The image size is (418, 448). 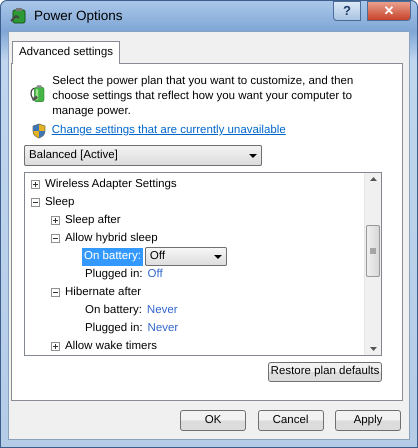 What do you see at coordinates (66, 52) in the screenshot?
I see `tab: Advanced settings` at bounding box center [66, 52].